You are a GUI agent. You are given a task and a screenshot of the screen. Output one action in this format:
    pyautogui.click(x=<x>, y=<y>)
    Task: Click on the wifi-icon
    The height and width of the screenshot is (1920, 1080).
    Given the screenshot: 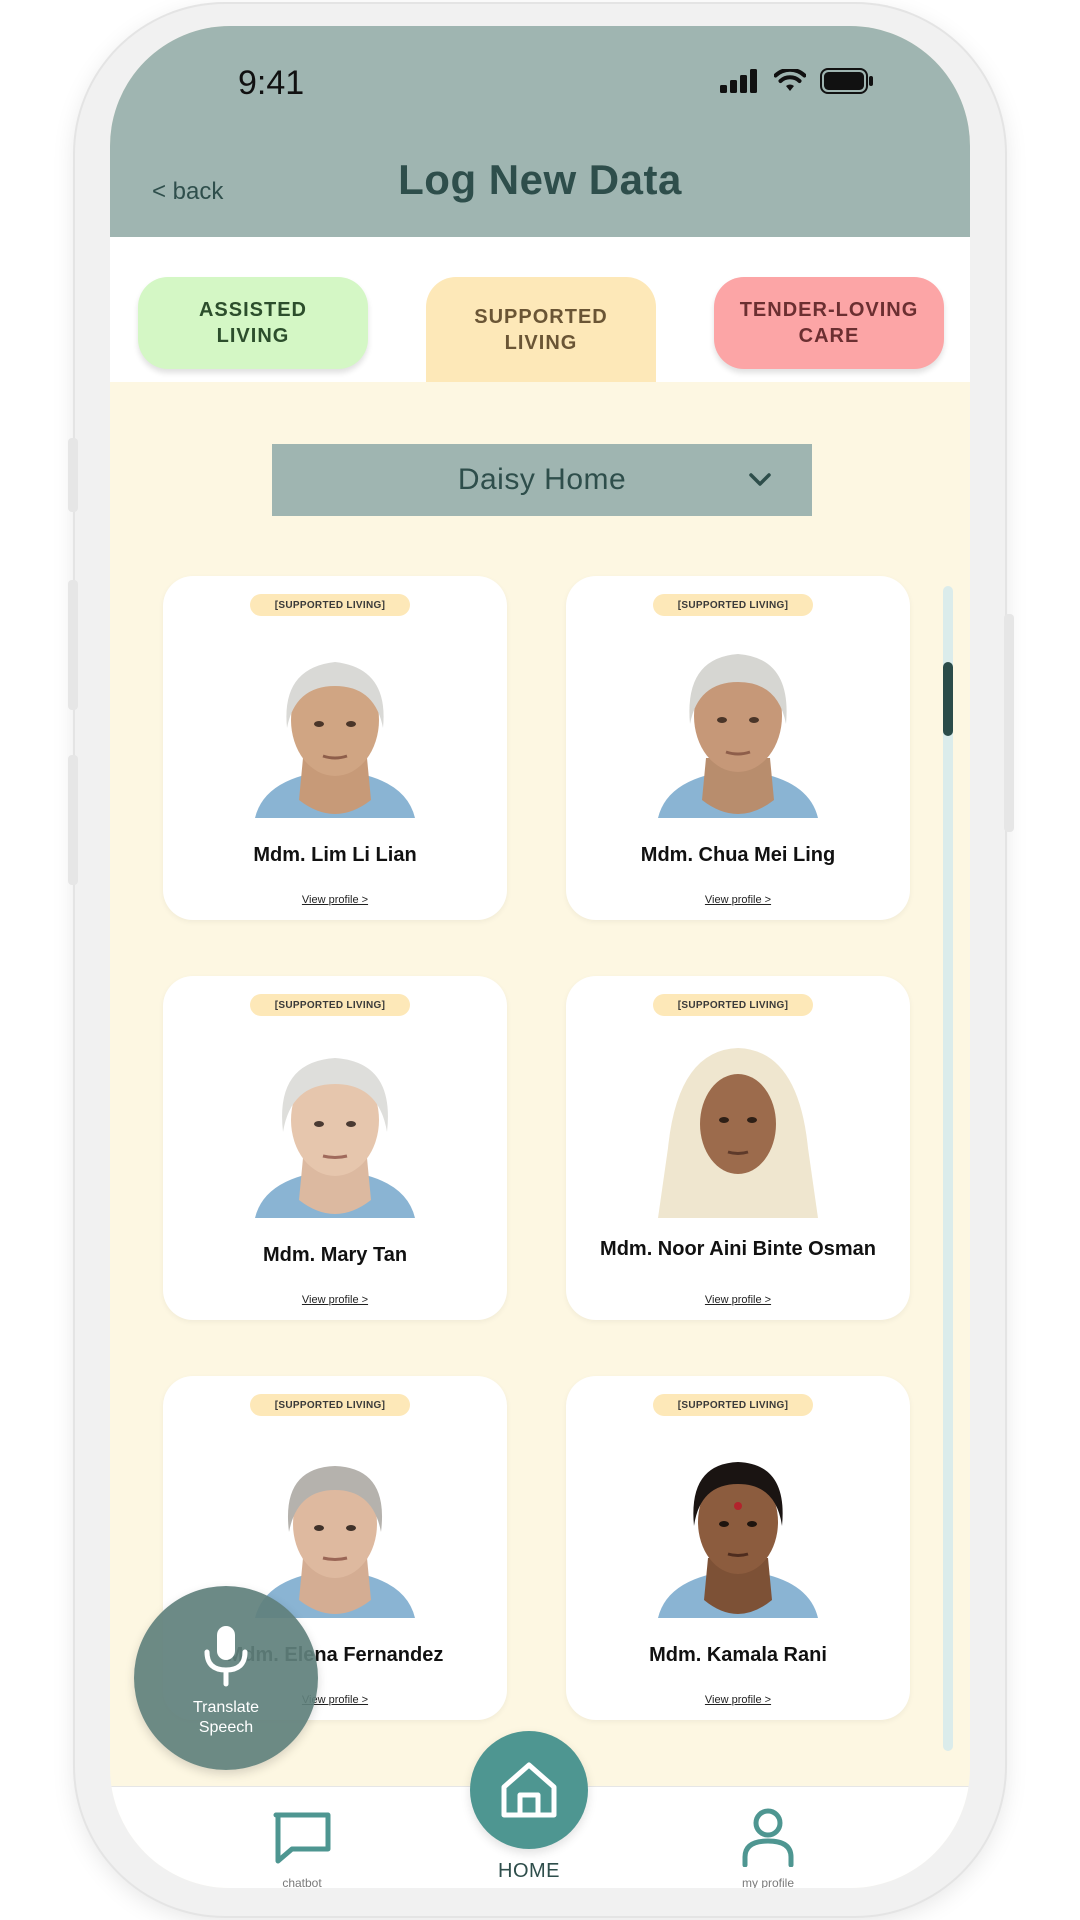 What is the action you would take?
    pyautogui.click(x=790, y=80)
    